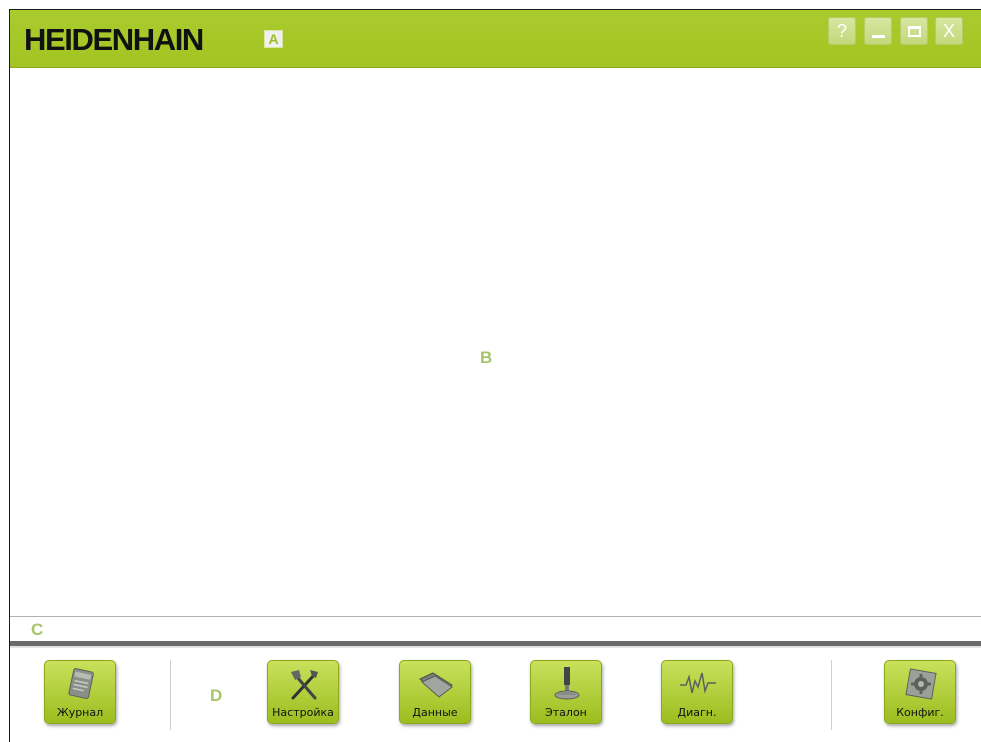  I want to click on reference-button-label: Эталон, so click(566, 712).